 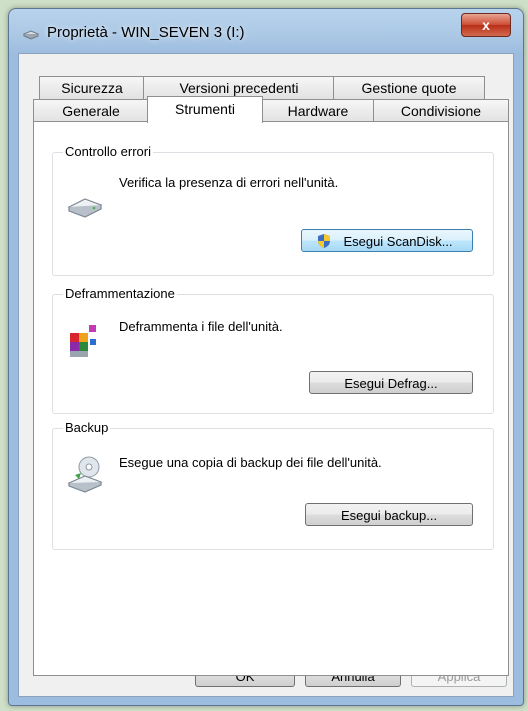 What do you see at coordinates (83, 341) in the screenshot?
I see `defrag-icon` at bounding box center [83, 341].